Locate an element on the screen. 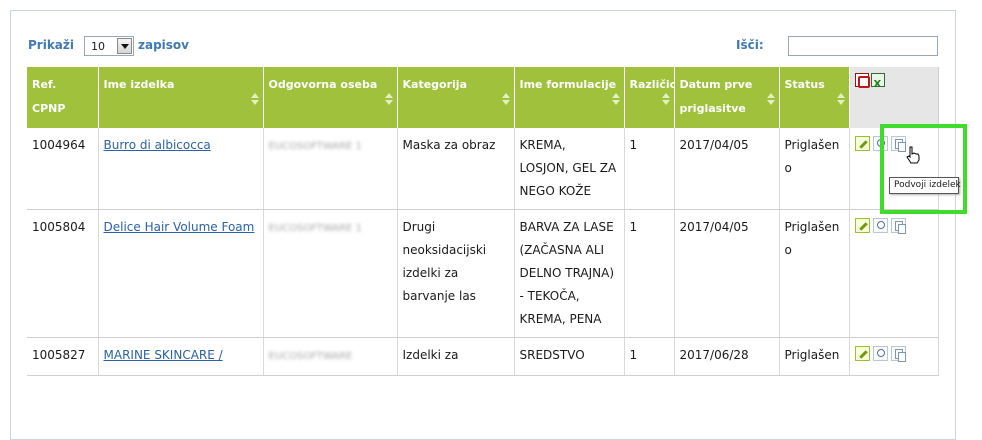  column-header-product: Ime izdelka is located at coordinates (181, 97).